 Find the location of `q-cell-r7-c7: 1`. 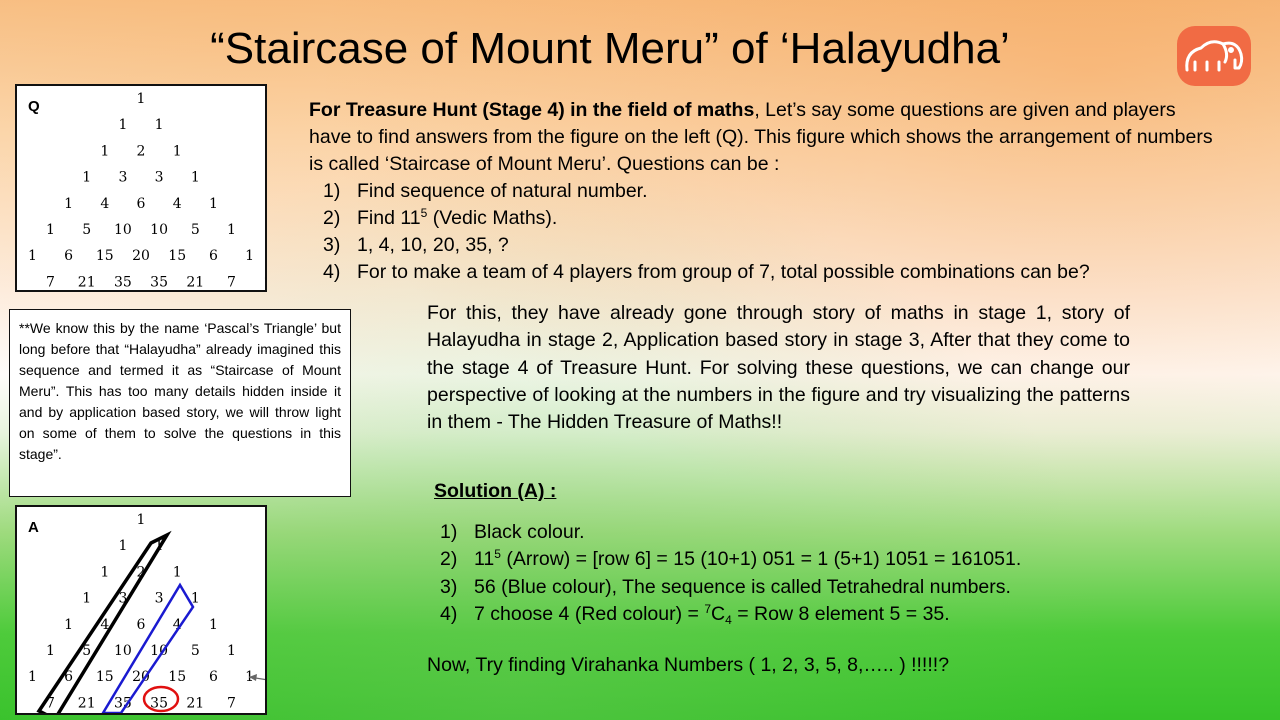

q-cell-r7-c7: 1 is located at coordinates (249, 256).